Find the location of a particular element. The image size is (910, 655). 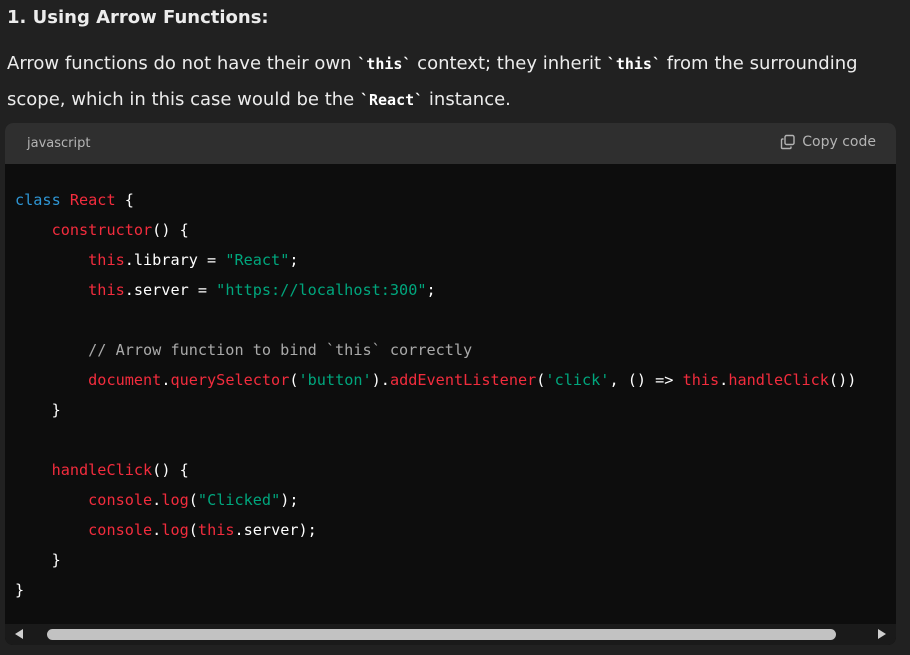

paragraph-text: scope, which in this case would be the is located at coordinates (183, 99).